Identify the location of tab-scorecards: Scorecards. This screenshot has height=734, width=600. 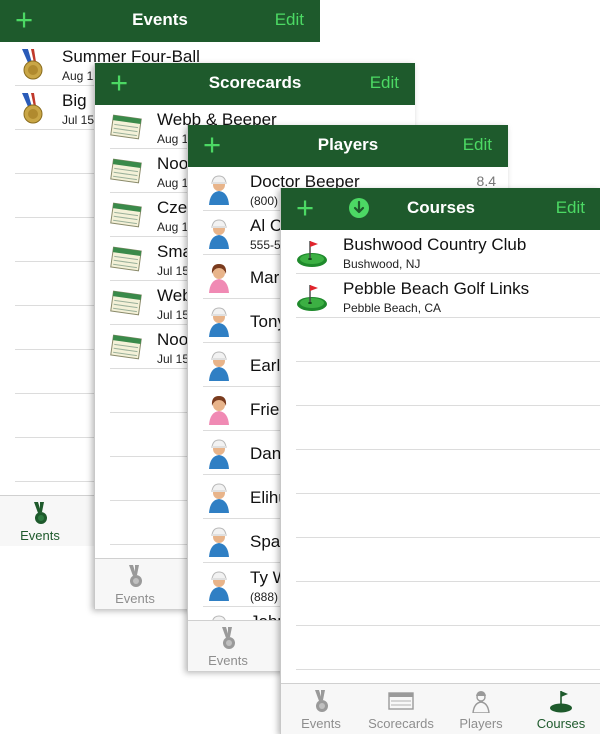
(401, 709).